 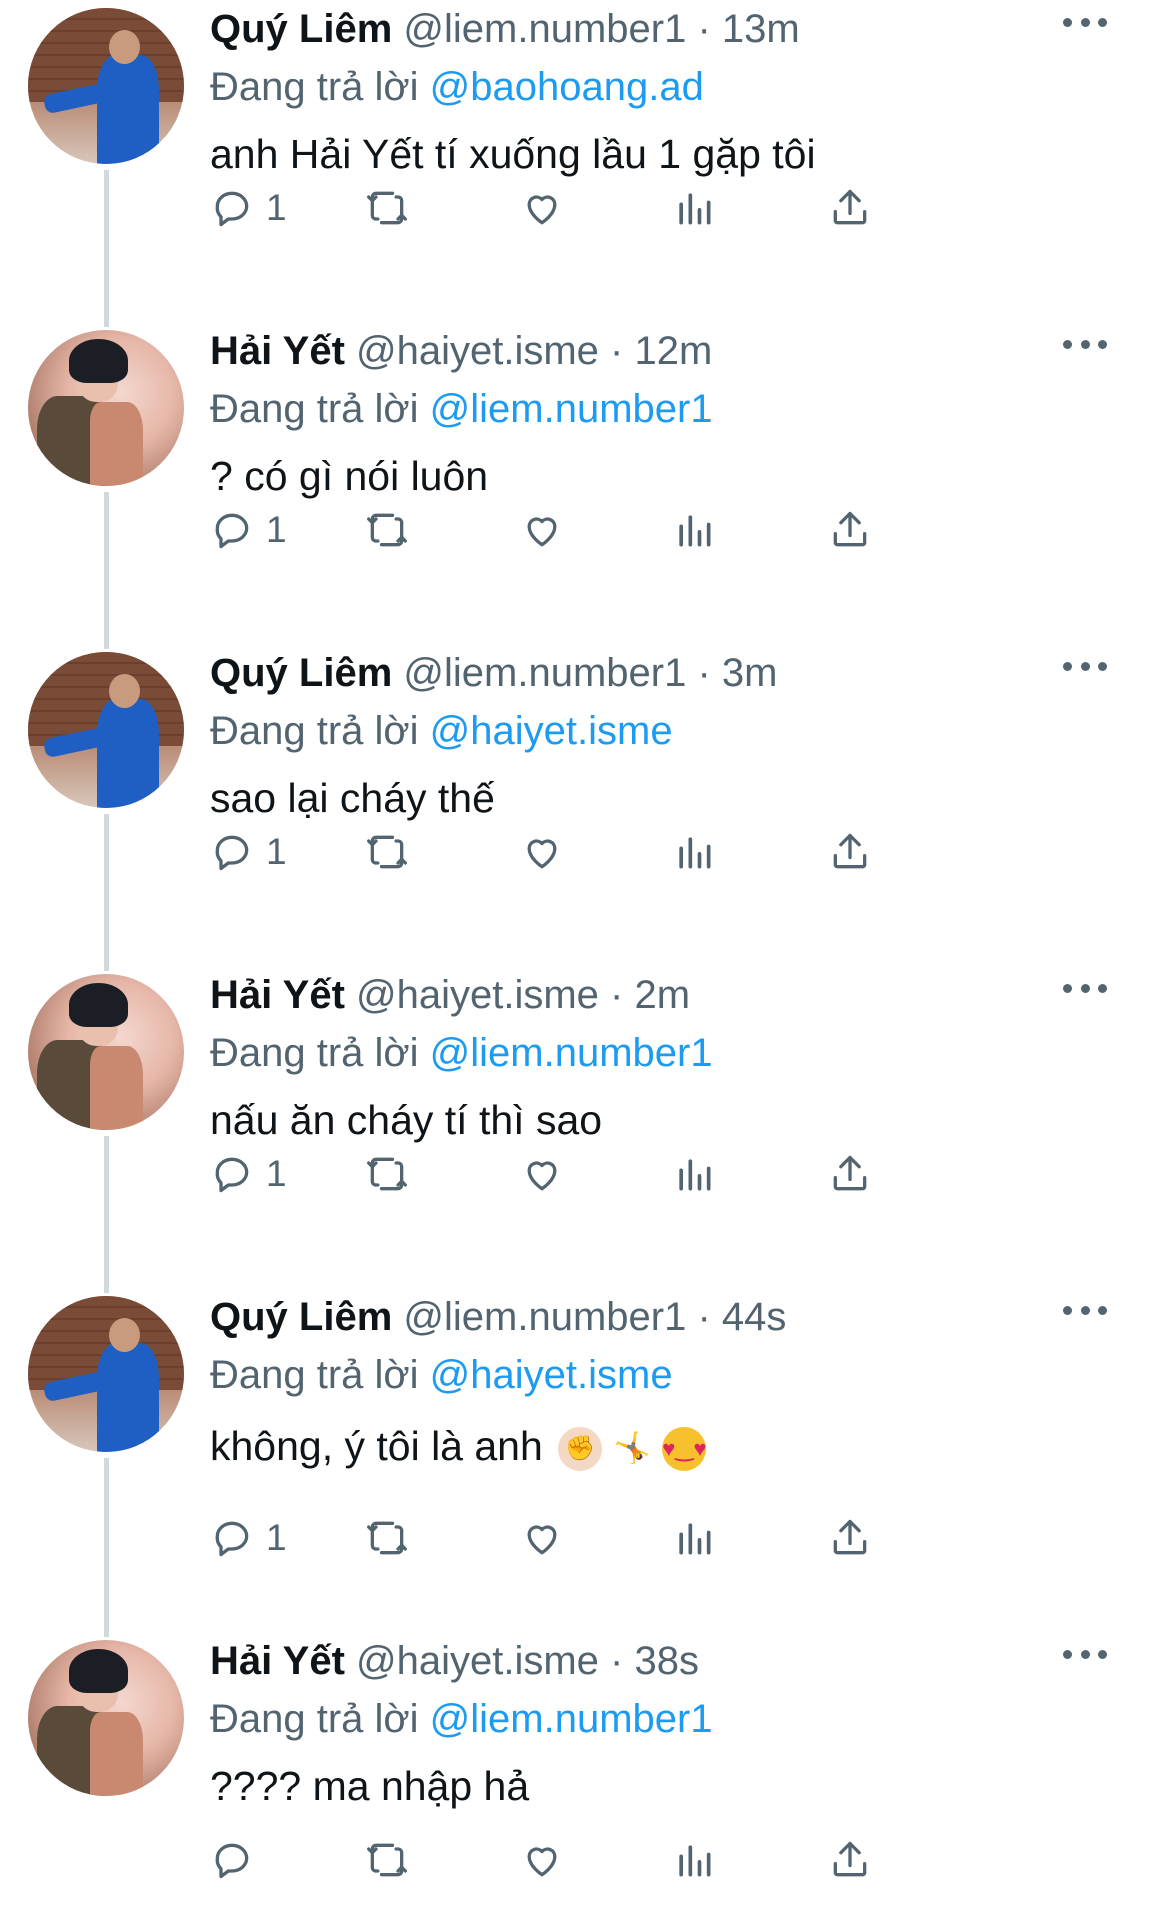 I want to click on tweet-text: không, ý tôi là anh ✊ 🤸 ♥‿♥, so click(x=670, y=1446).